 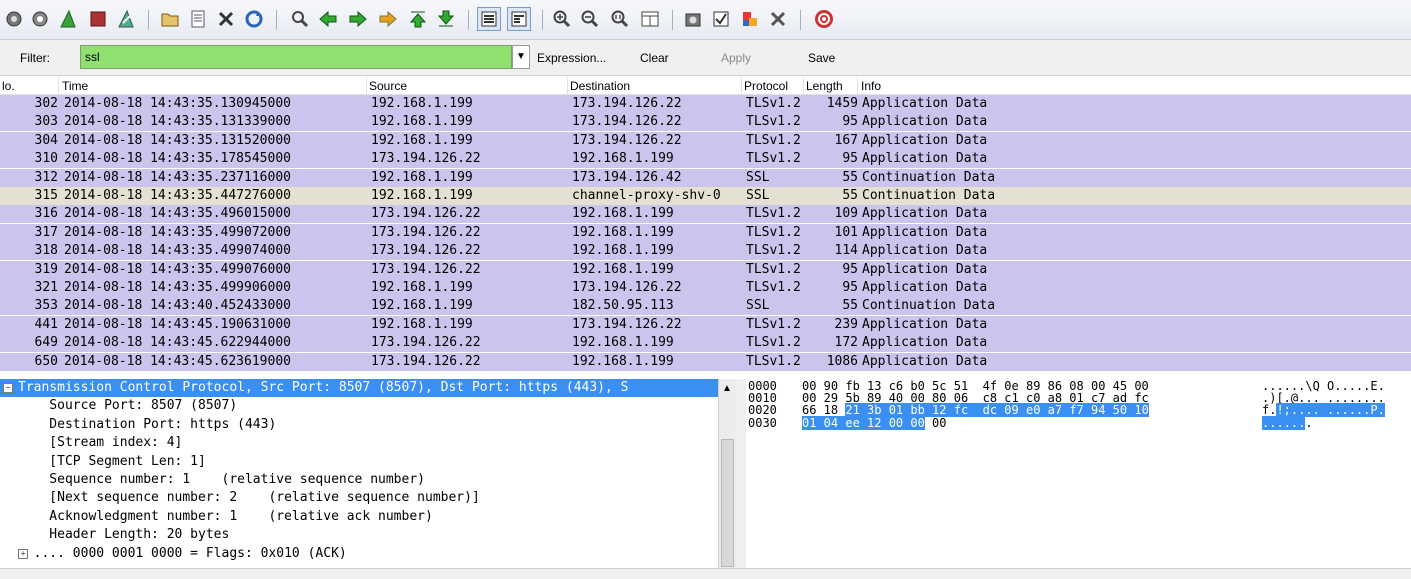 What do you see at coordinates (40, 19) in the screenshot?
I see `capture-options-icon` at bounding box center [40, 19].